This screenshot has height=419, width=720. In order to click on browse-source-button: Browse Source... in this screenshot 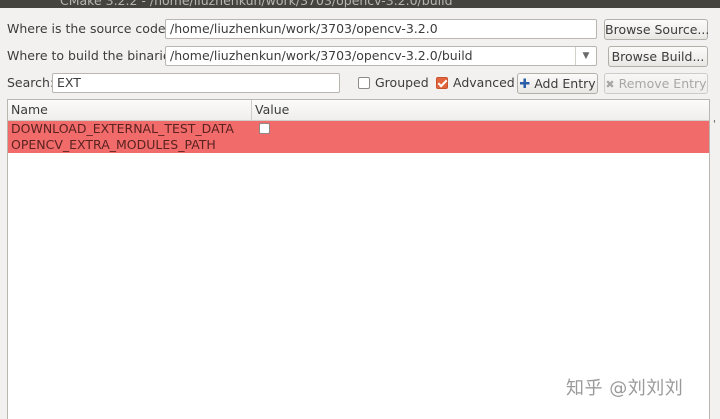, I will do `click(657, 29)`.